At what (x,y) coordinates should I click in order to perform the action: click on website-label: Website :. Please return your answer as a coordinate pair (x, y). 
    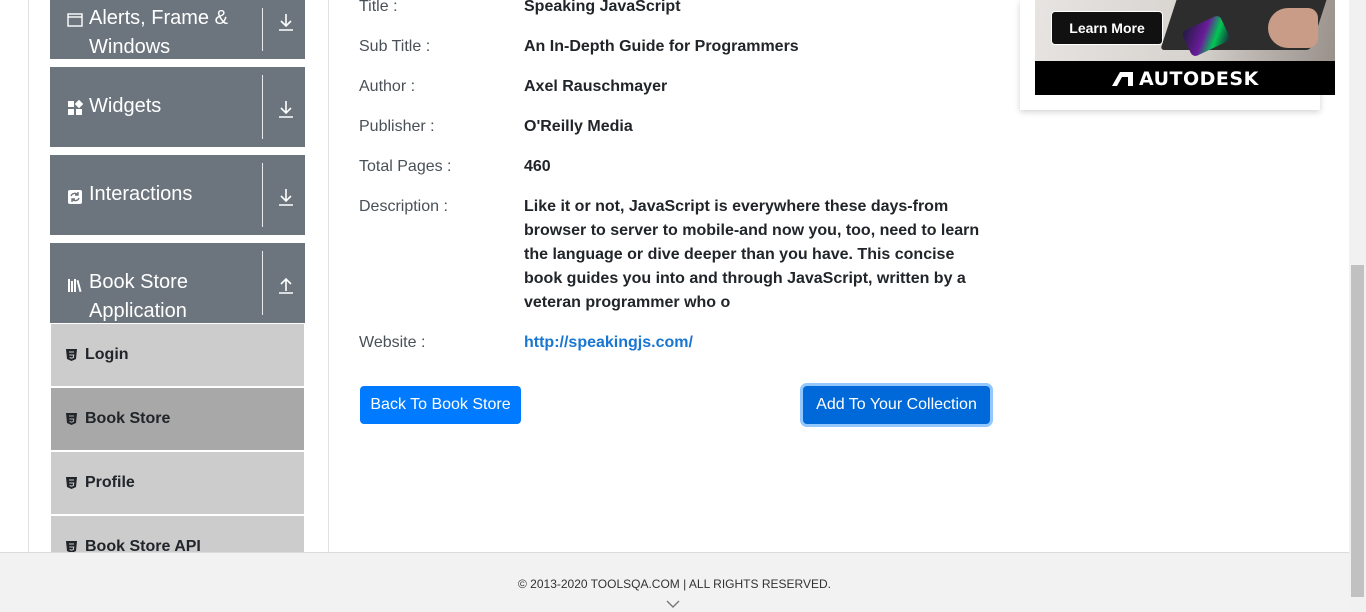
    Looking at the image, I should click on (392, 342).